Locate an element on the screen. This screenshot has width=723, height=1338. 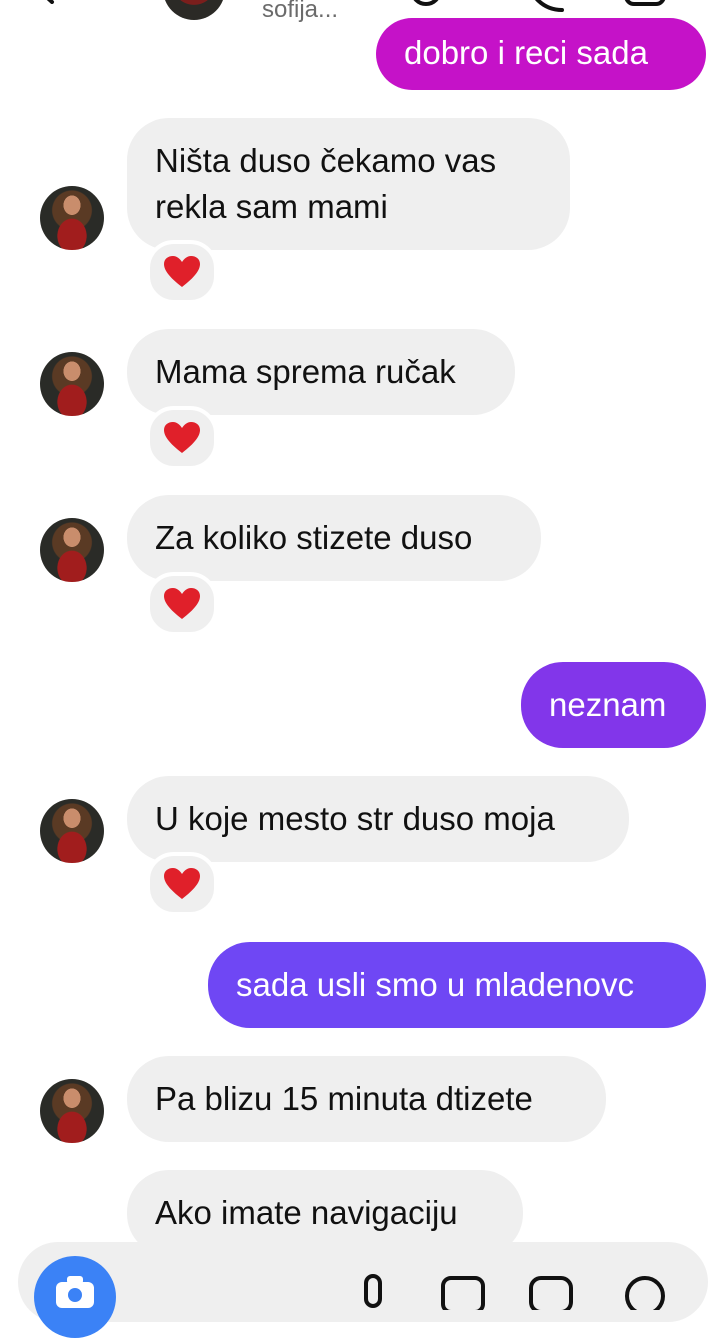
incoming-message: Ništa duso čekamo vas rekla sam mami is located at coordinates (348, 184).